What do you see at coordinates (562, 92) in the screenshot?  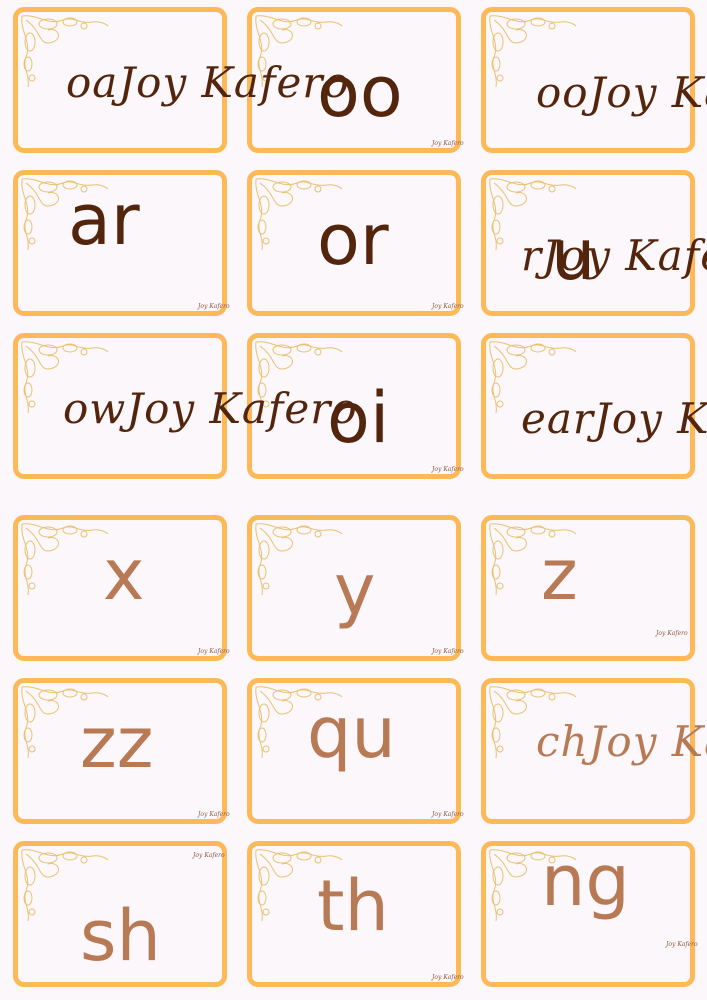 I see `script-letters: oo` at bounding box center [562, 92].